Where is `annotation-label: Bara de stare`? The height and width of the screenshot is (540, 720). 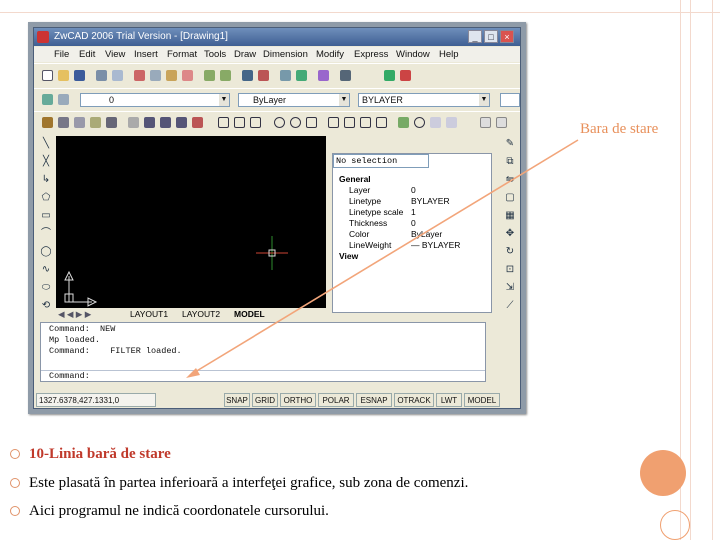
annotation-label: Bara de stare is located at coordinates (619, 129).